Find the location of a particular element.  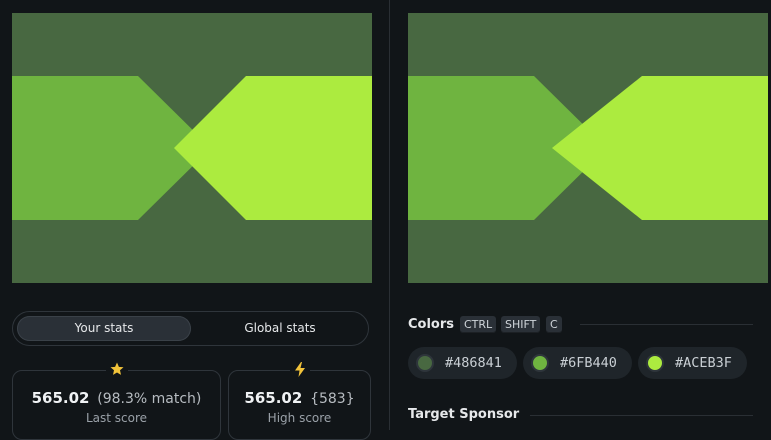

last-score-match: (98.3% match) is located at coordinates (149, 399).